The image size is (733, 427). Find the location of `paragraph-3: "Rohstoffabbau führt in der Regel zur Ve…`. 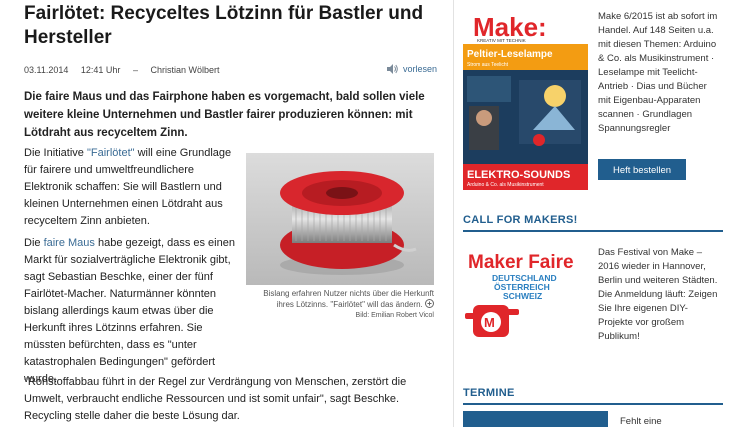

paragraph-3: "Rohstoffabbau führt in der Regel zur Ve… is located at coordinates (215, 399).